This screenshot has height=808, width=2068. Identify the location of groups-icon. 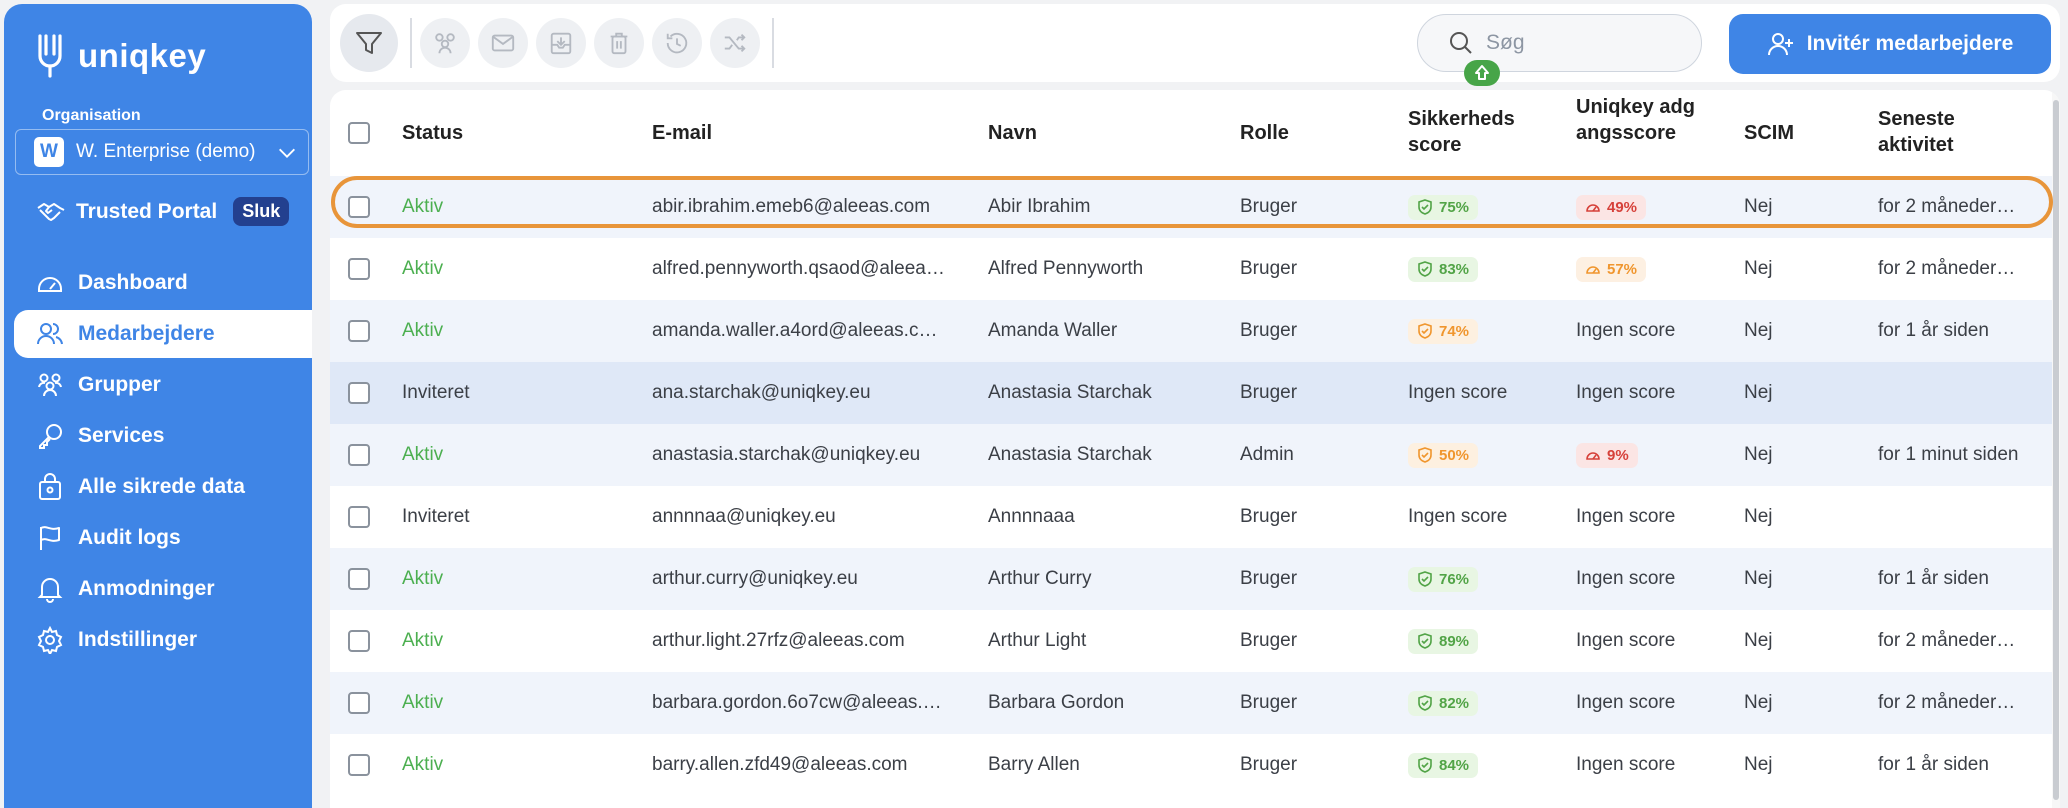
(50, 385).